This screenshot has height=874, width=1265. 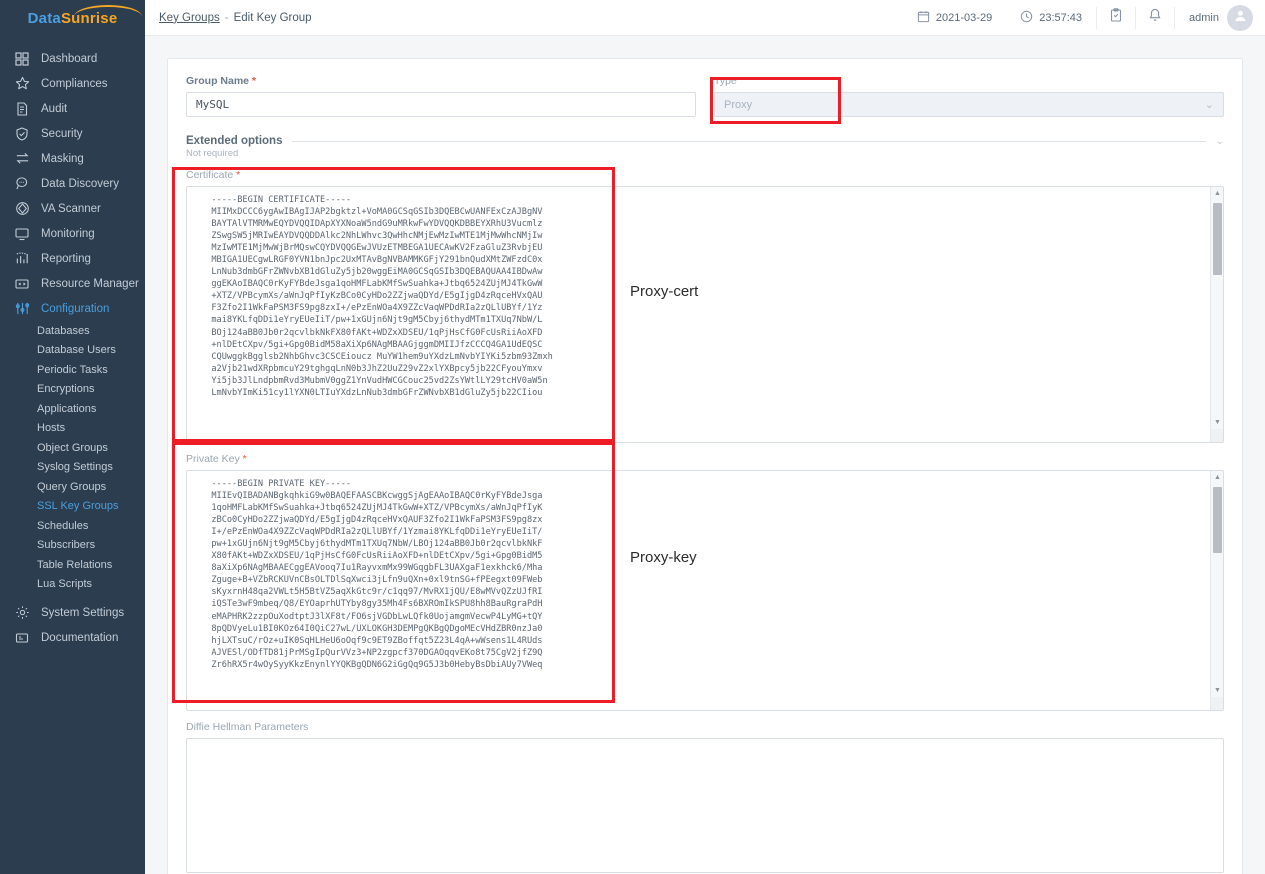 I want to click on sidebar: DataSunrise Dashboard Compliances Audit, so click(x=72, y=437).